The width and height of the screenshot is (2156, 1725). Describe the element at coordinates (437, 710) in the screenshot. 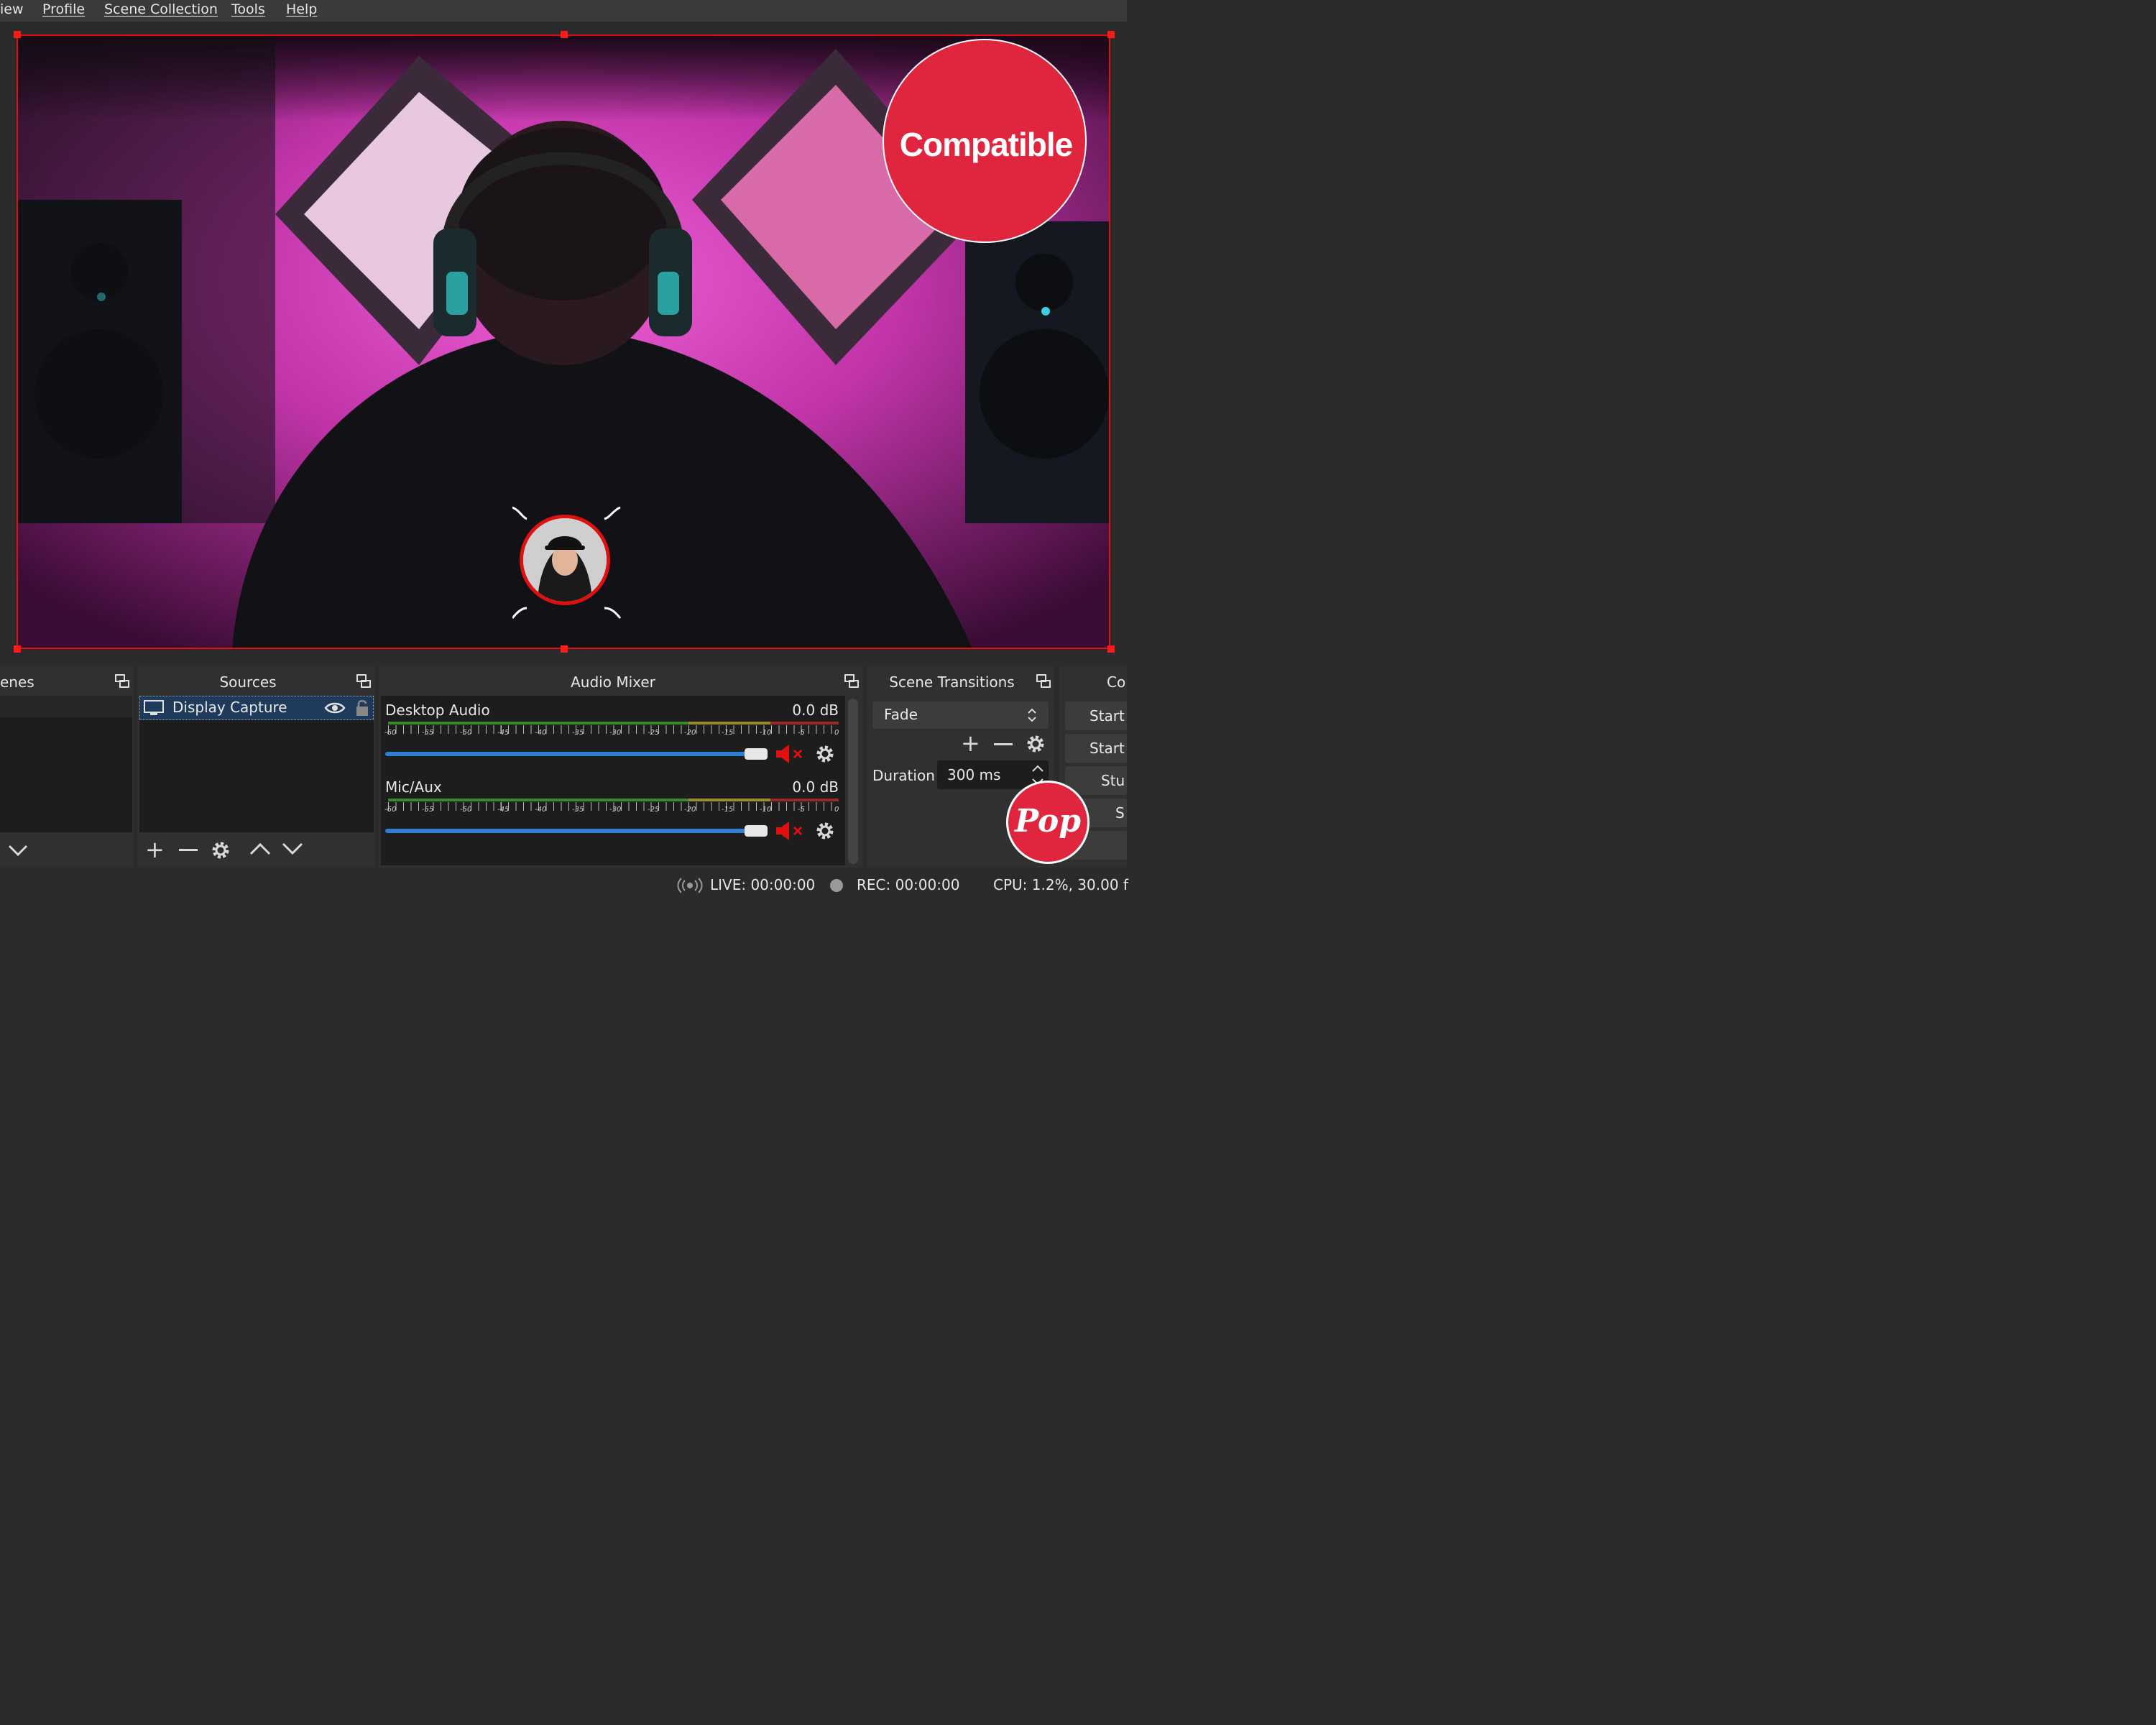

I see `channel-name: Desktop Audio` at that location.